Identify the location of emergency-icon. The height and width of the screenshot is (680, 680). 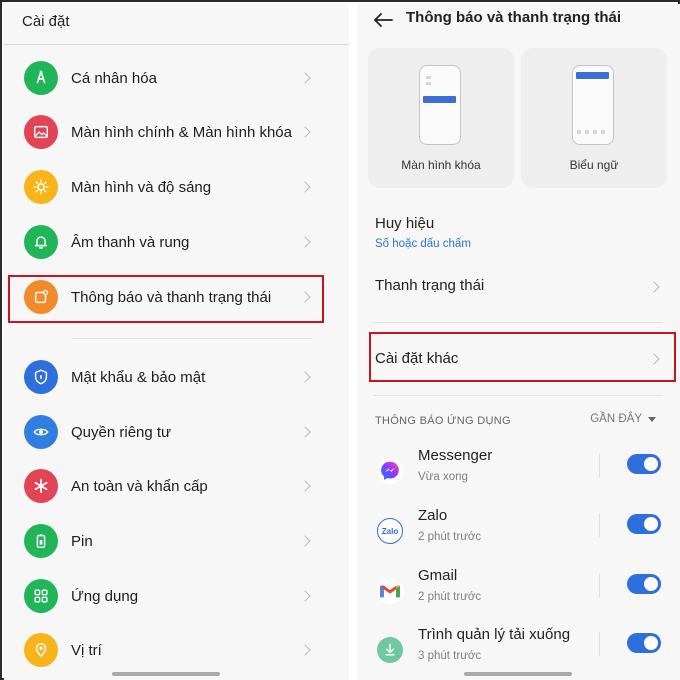
(41, 486).